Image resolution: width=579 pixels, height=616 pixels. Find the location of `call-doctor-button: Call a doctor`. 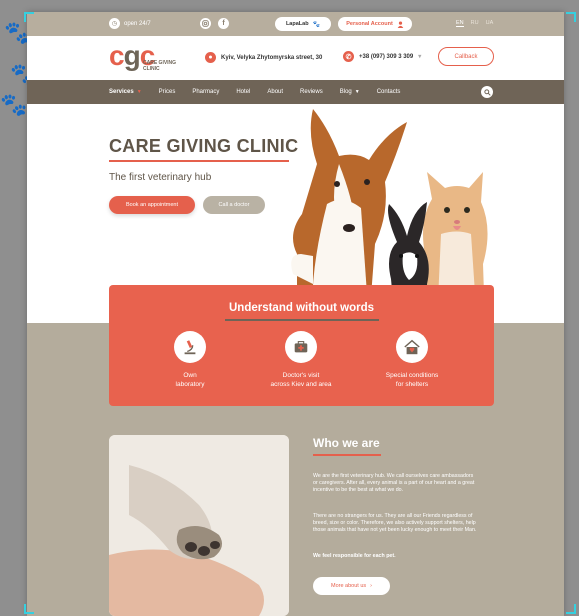

call-doctor-button: Call a doctor is located at coordinates (234, 205).